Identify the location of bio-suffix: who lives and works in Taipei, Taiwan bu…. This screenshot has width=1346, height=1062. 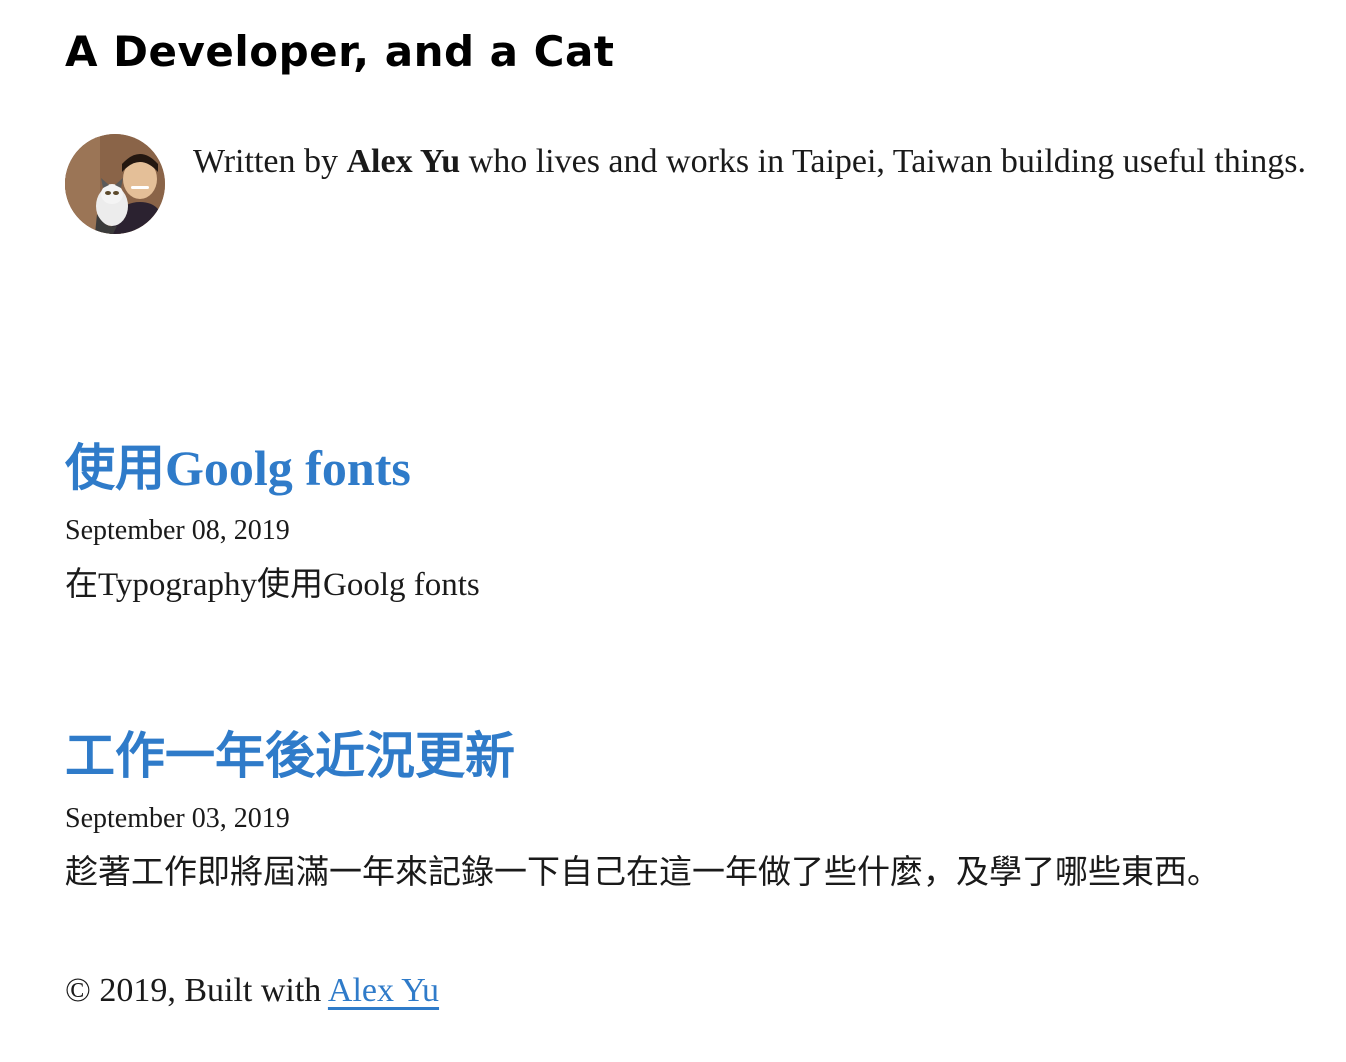
(883, 161).